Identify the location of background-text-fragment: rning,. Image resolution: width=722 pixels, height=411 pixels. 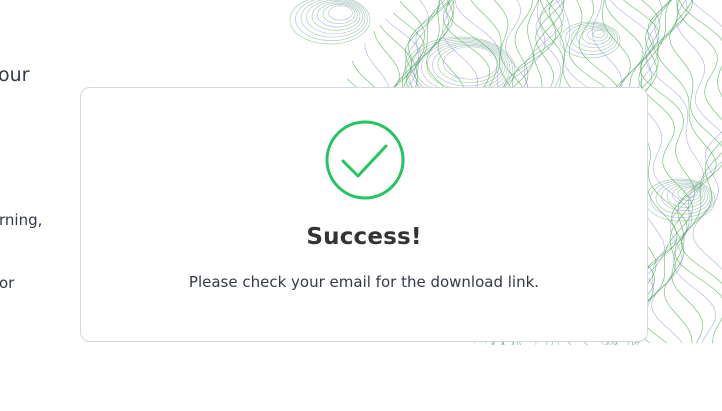
(21, 220).